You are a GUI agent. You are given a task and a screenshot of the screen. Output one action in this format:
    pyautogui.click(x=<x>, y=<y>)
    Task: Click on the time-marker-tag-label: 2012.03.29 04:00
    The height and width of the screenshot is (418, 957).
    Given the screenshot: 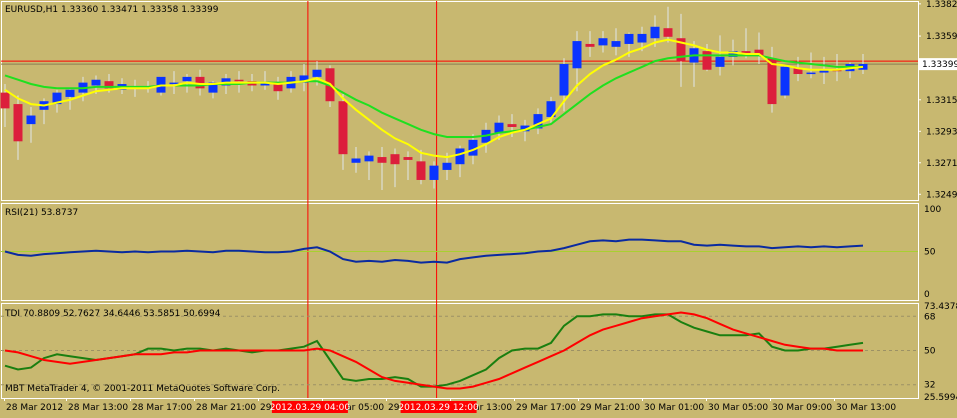 What is the action you would take?
    pyautogui.click(x=310, y=408)
    